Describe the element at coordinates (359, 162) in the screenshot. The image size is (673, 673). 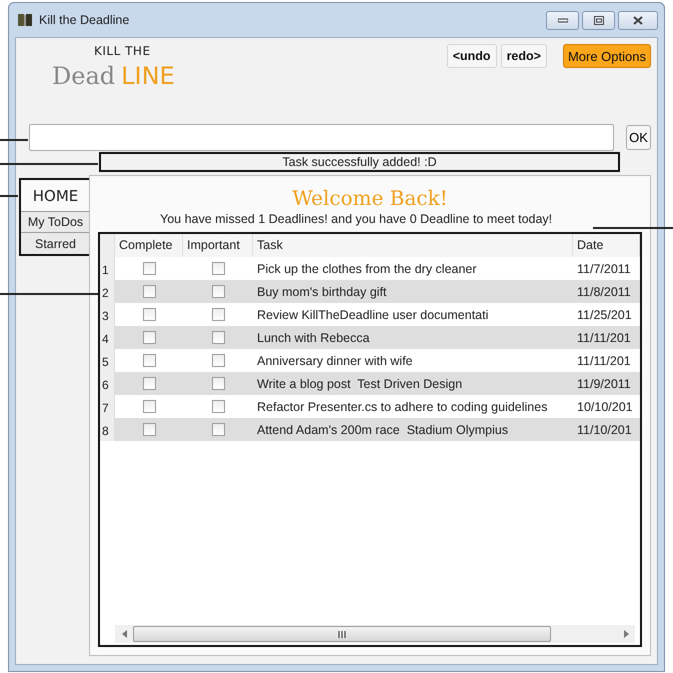
I see `status-message: Task successfully added! :D` at that location.